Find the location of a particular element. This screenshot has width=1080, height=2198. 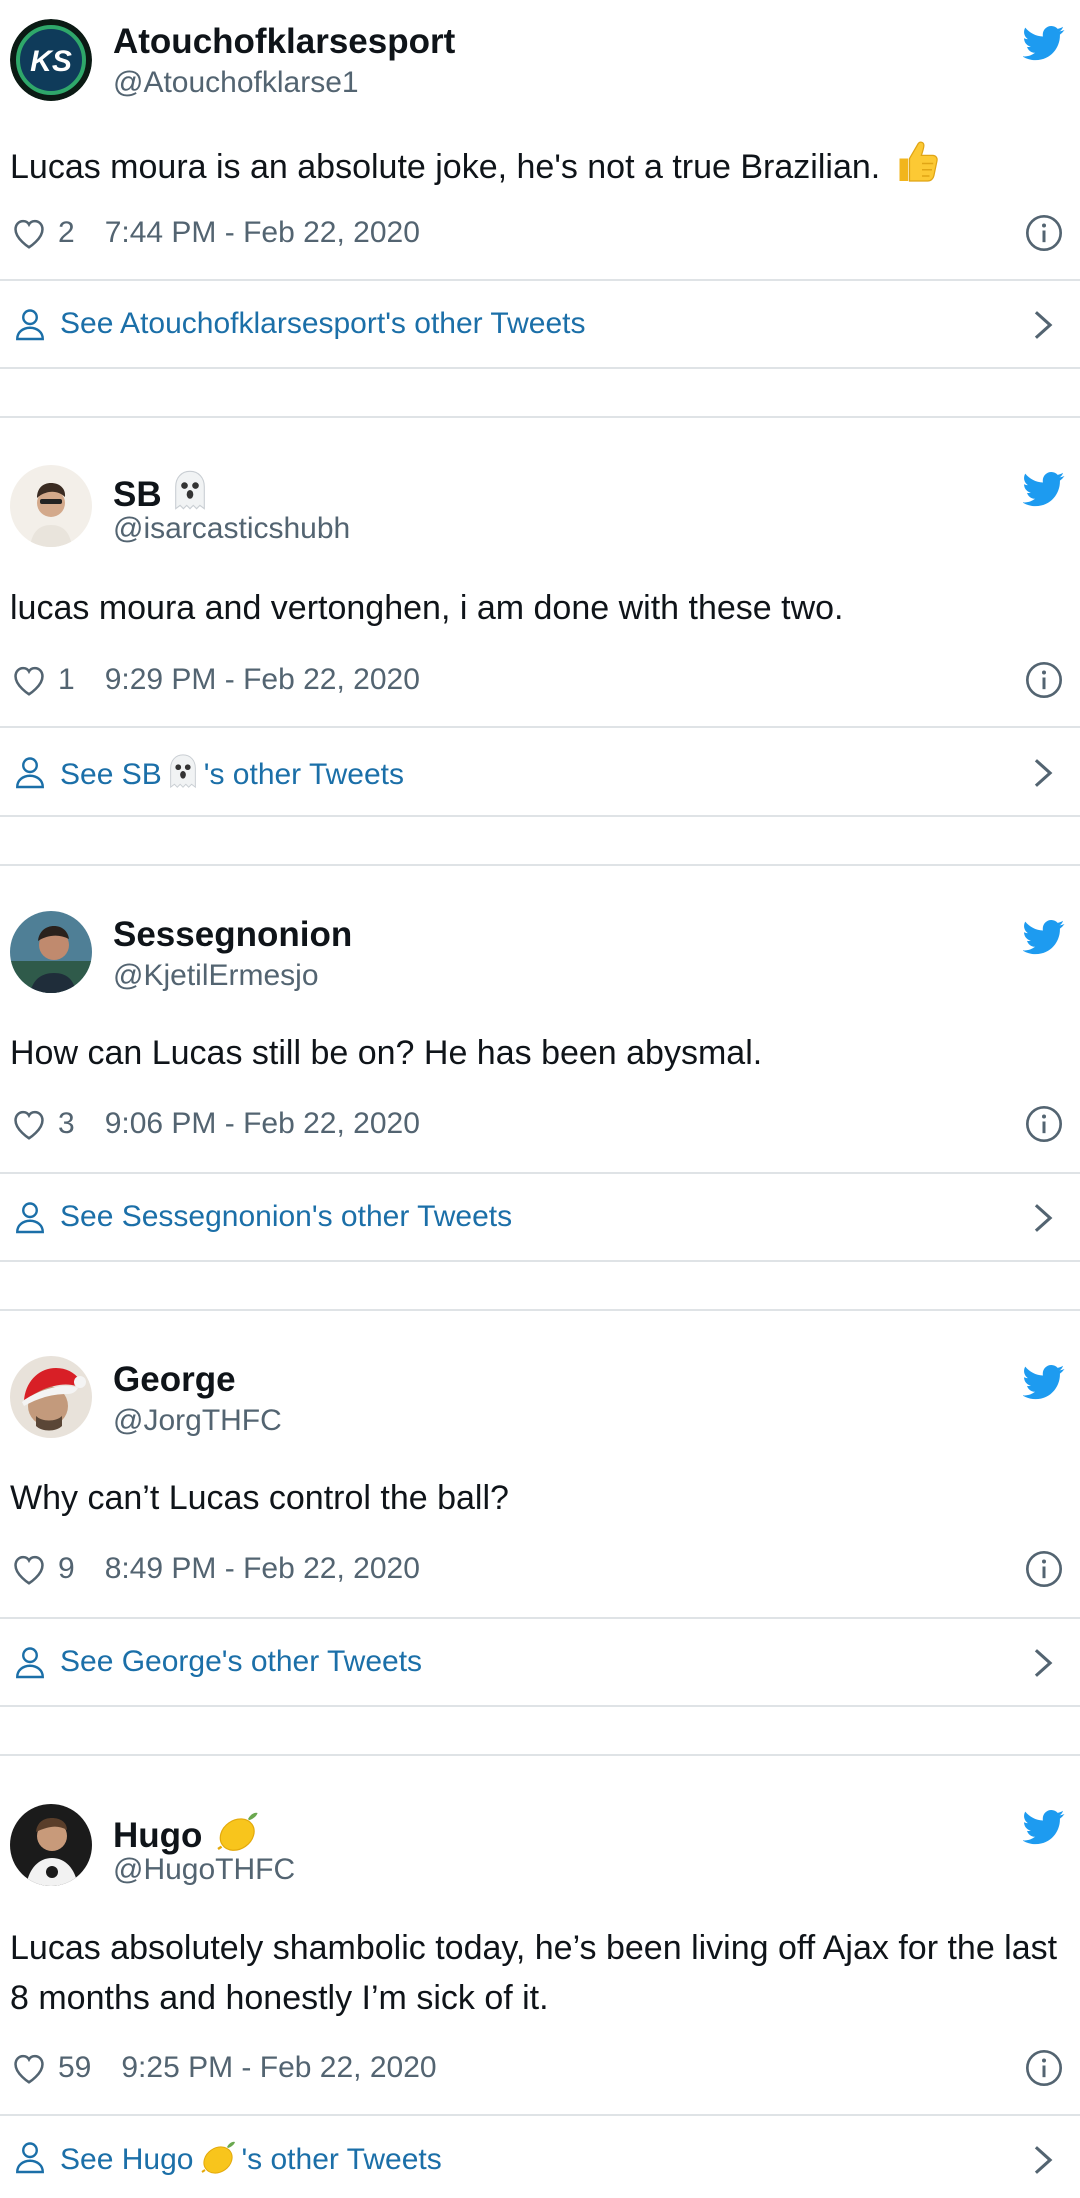

user-handle: @JorgTHFC is located at coordinates (197, 1421).